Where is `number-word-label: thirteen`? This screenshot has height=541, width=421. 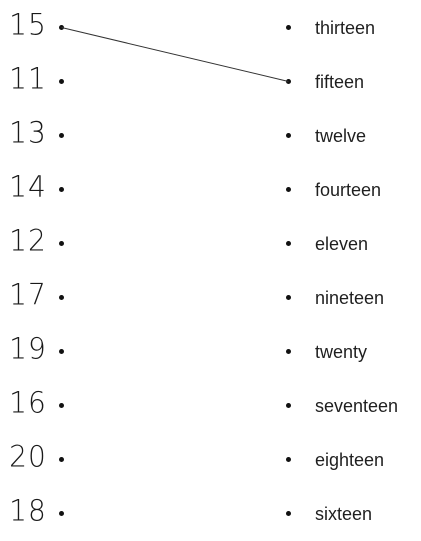
number-word-label: thirteen is located at coordinates (345, 28).